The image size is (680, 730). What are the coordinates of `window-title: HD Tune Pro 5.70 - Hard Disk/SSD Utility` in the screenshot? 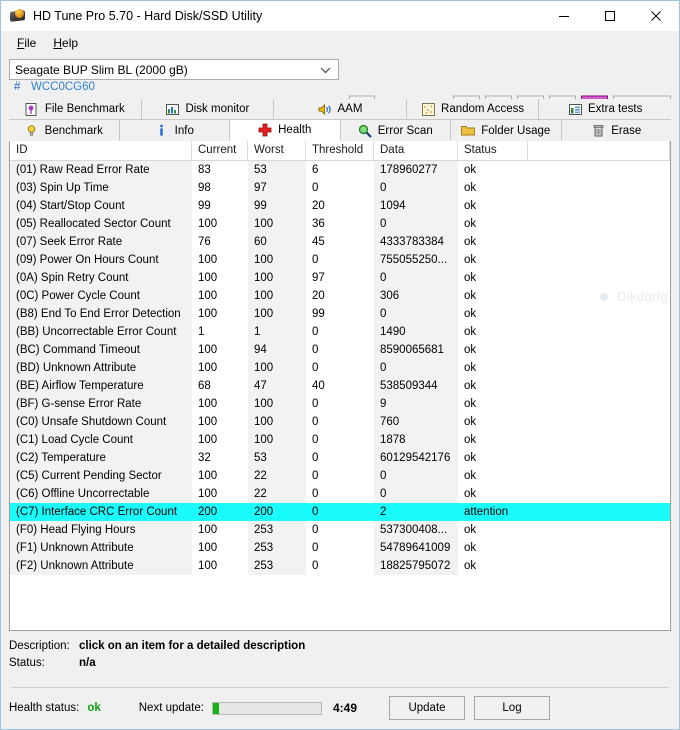 It's located at (148, 16).